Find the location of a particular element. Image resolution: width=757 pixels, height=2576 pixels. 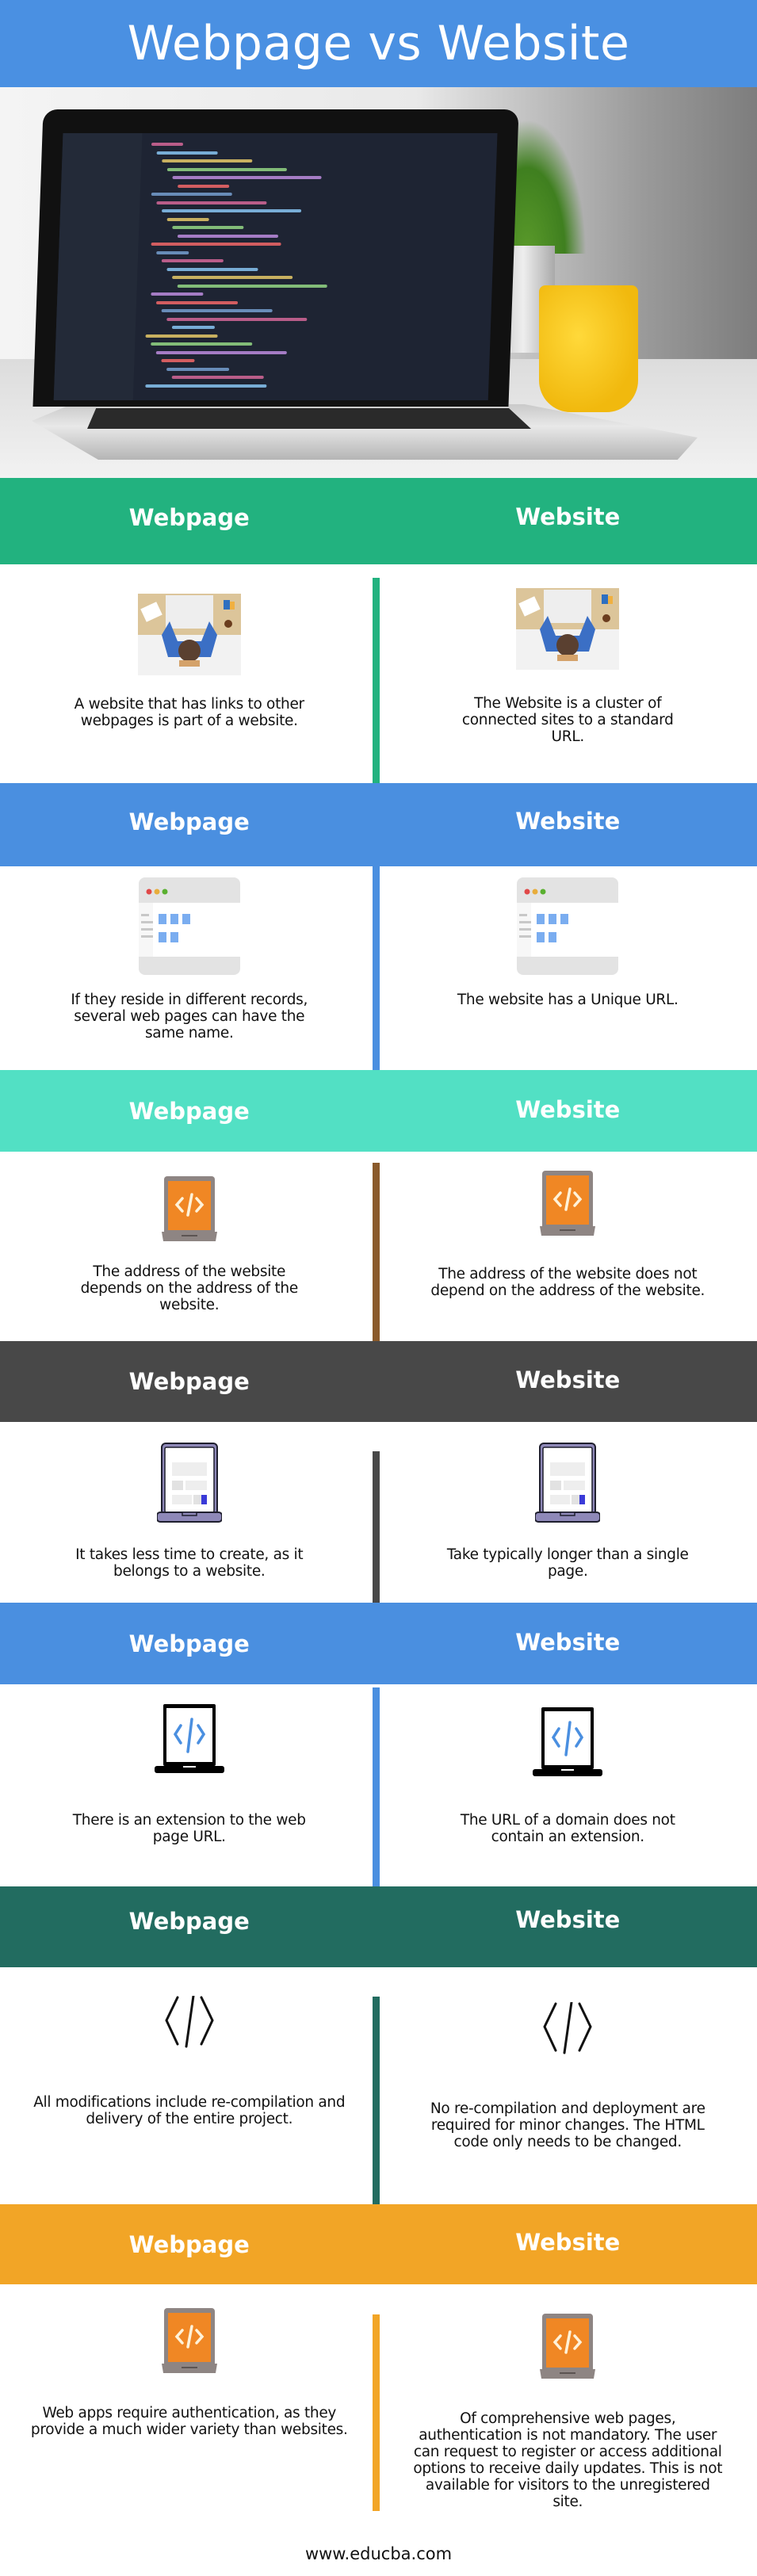

laptop-screen-image is located at coordinates (275, 258).